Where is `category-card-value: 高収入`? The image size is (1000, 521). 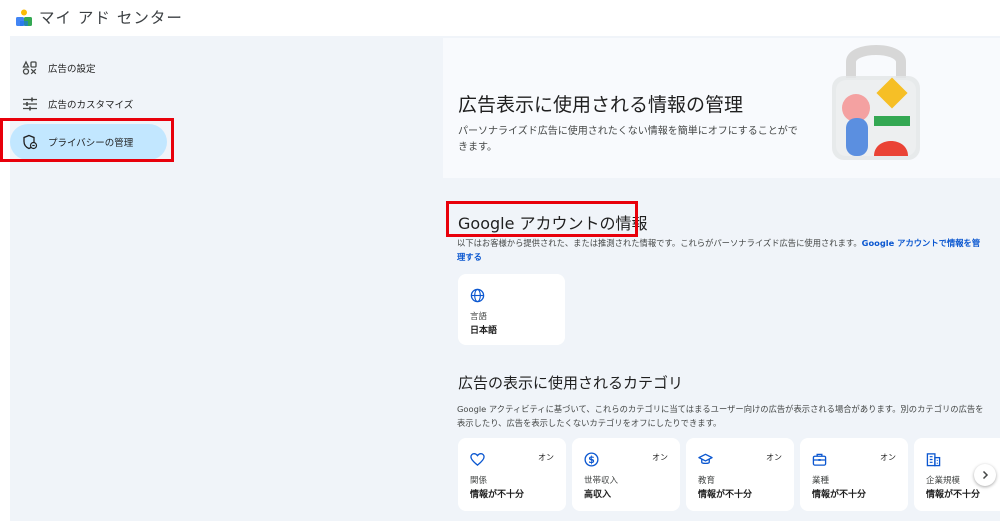 category-card-value: 高収入 is located at coordinates (598, 495).